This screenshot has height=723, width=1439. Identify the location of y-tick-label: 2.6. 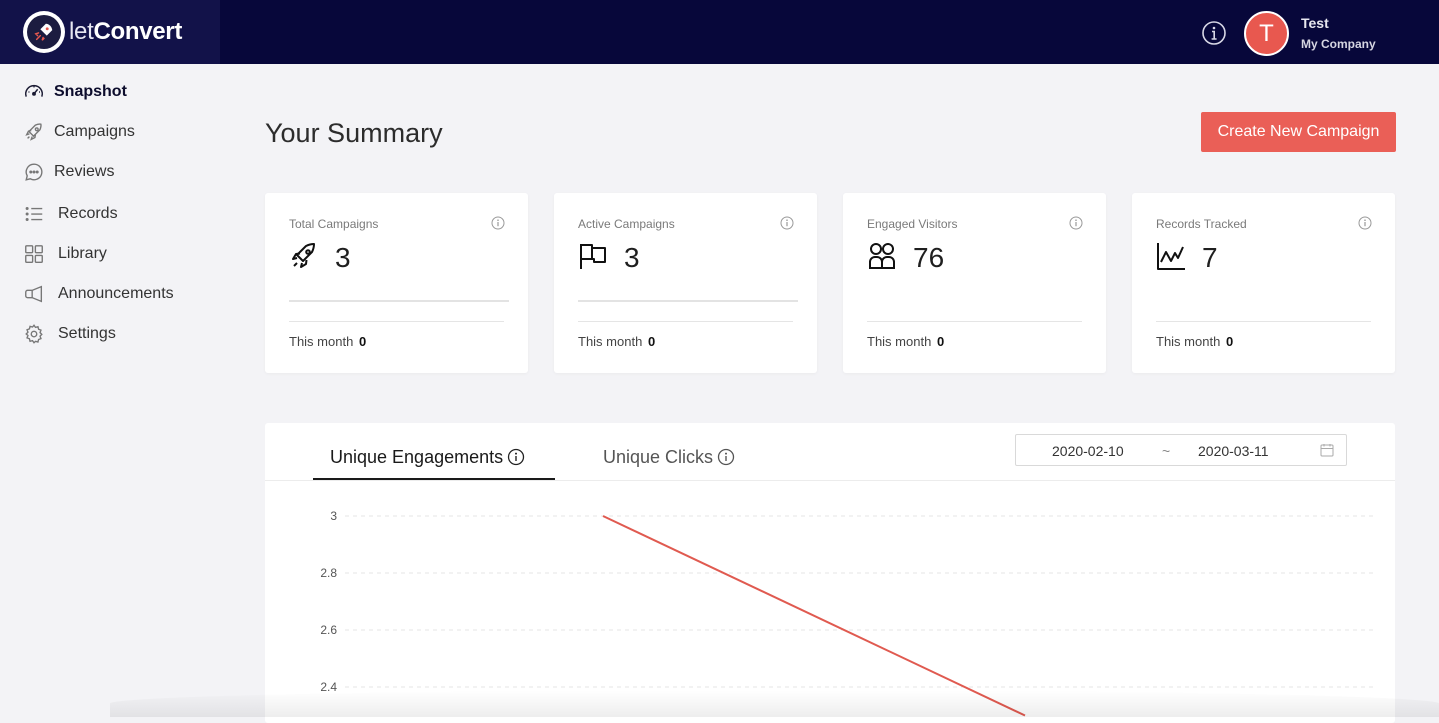
(328, 630).